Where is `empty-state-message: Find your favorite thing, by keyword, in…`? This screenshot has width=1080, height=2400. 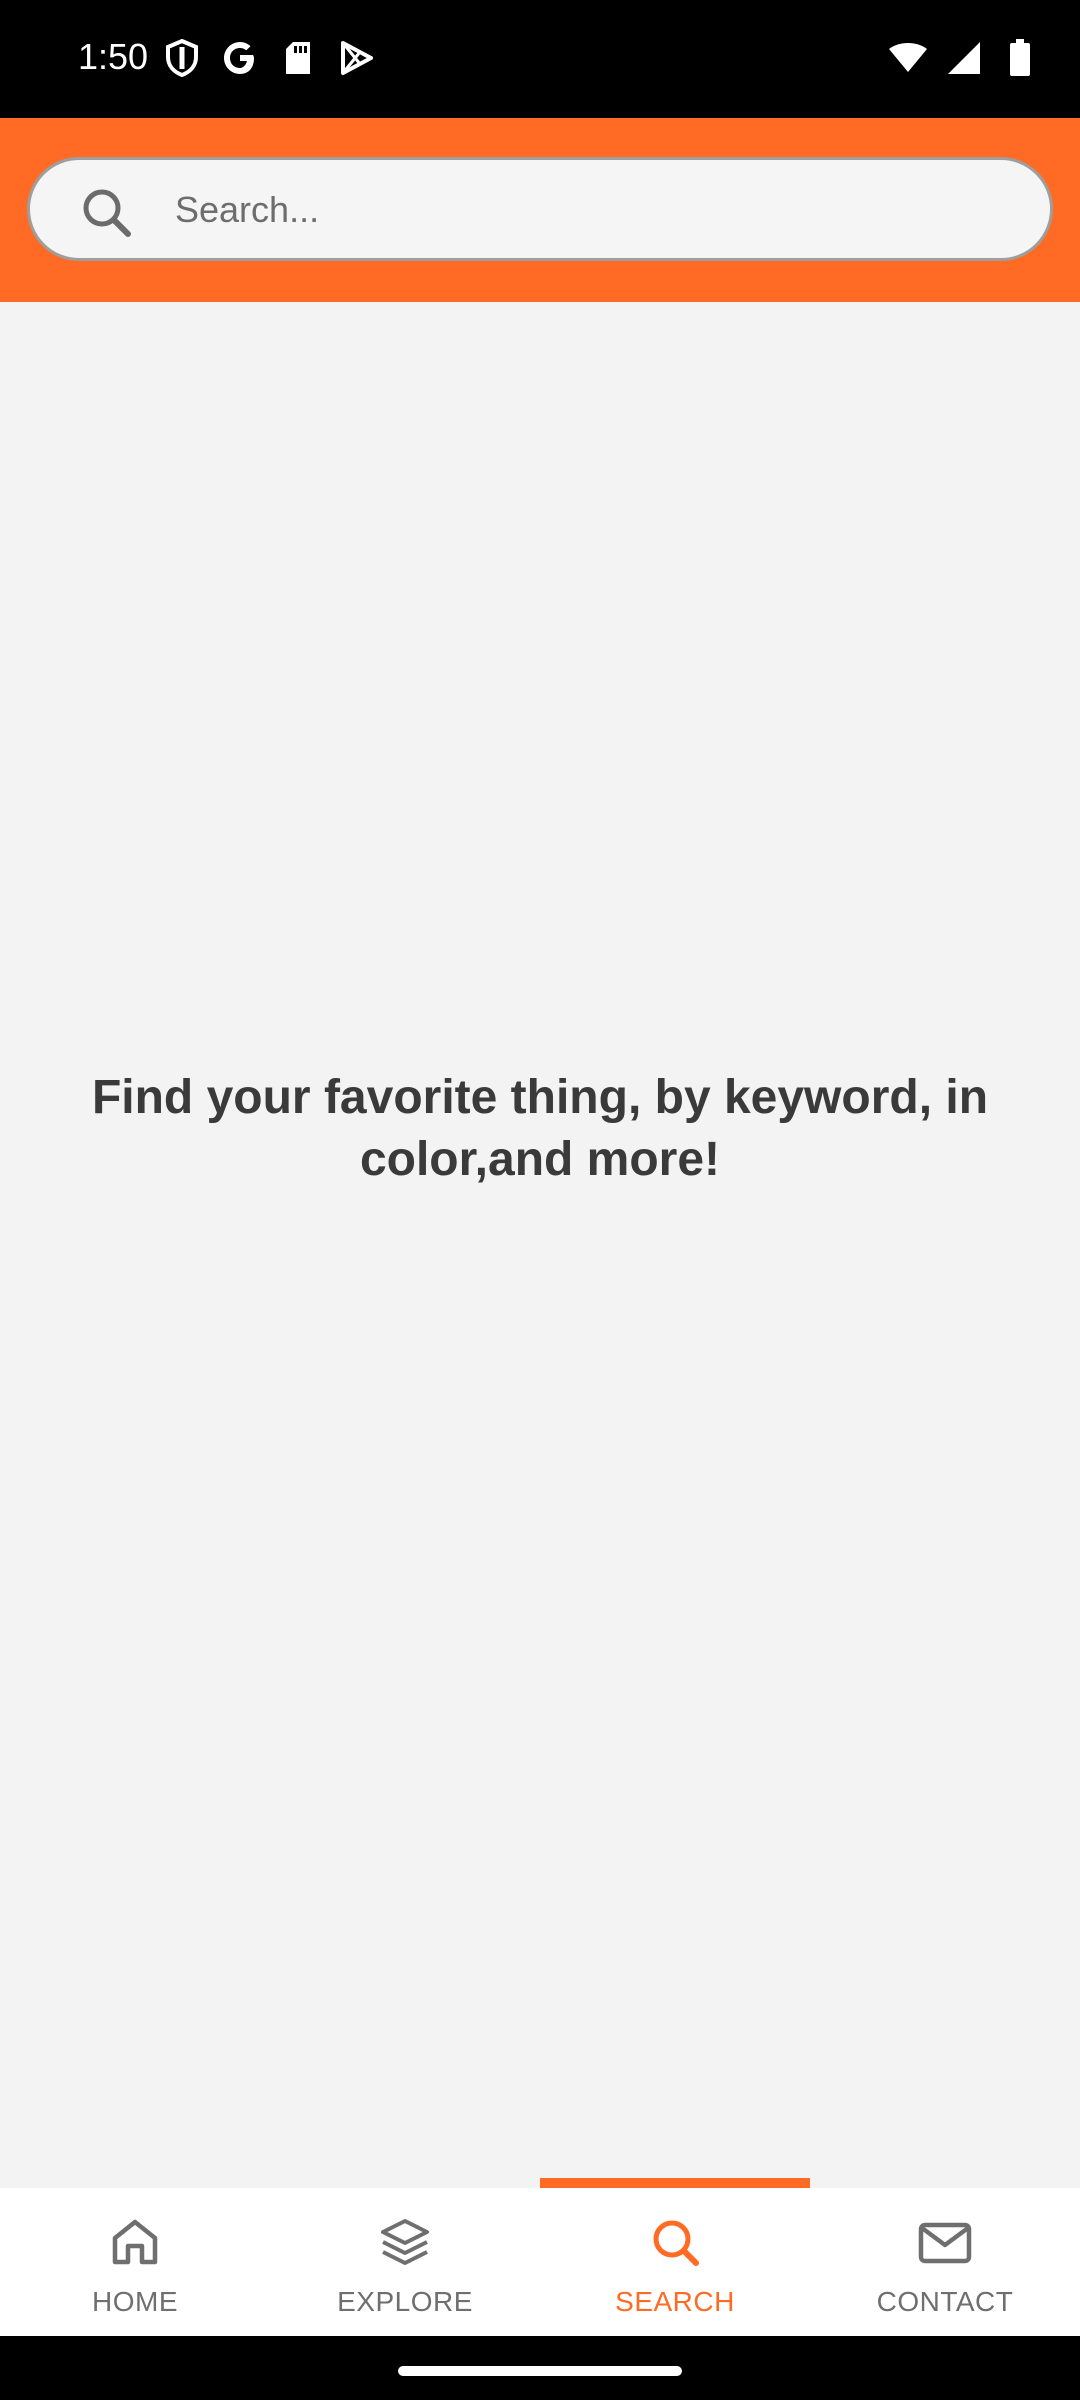 empty-state-message: Find your favorite thing, by keyword, in… is located at coordinates (540, 1128).